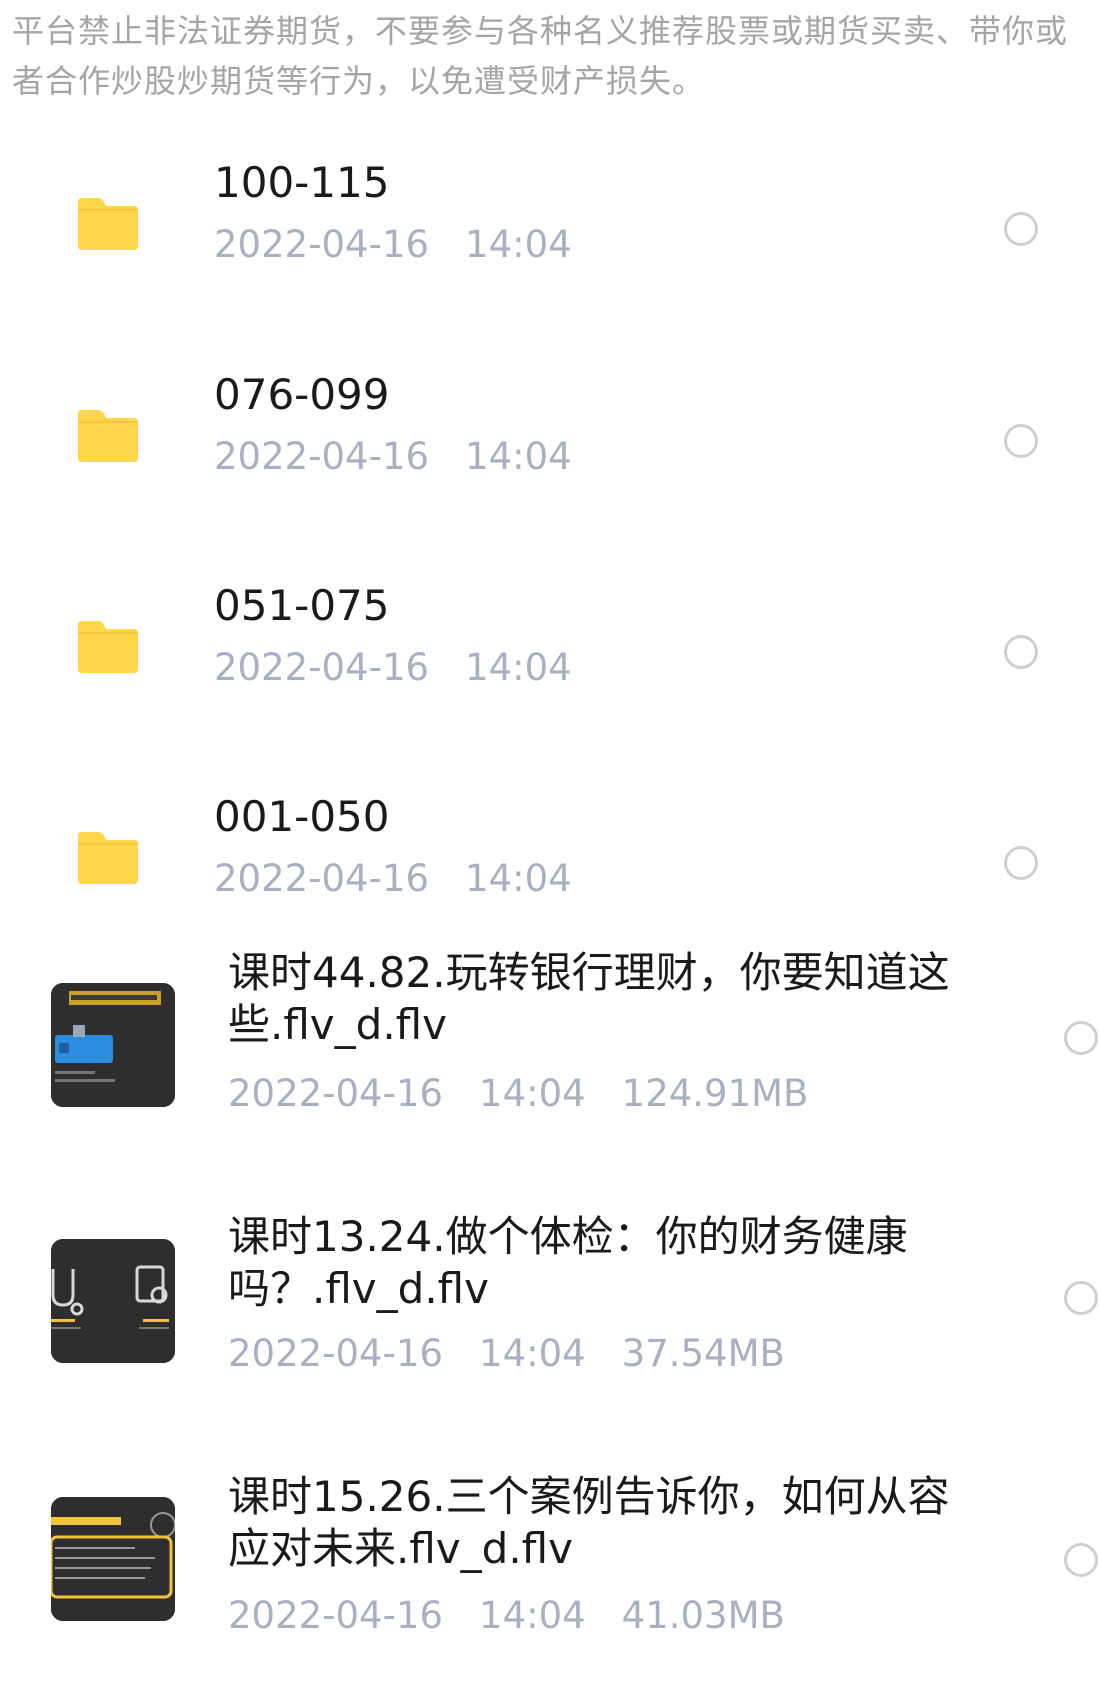 This screenshot has height=1708, width=1099. What do you see at coordinates (302, 816) in the screenshot?
I see `folder-name: 001-050` at bounding box center [302, 816].